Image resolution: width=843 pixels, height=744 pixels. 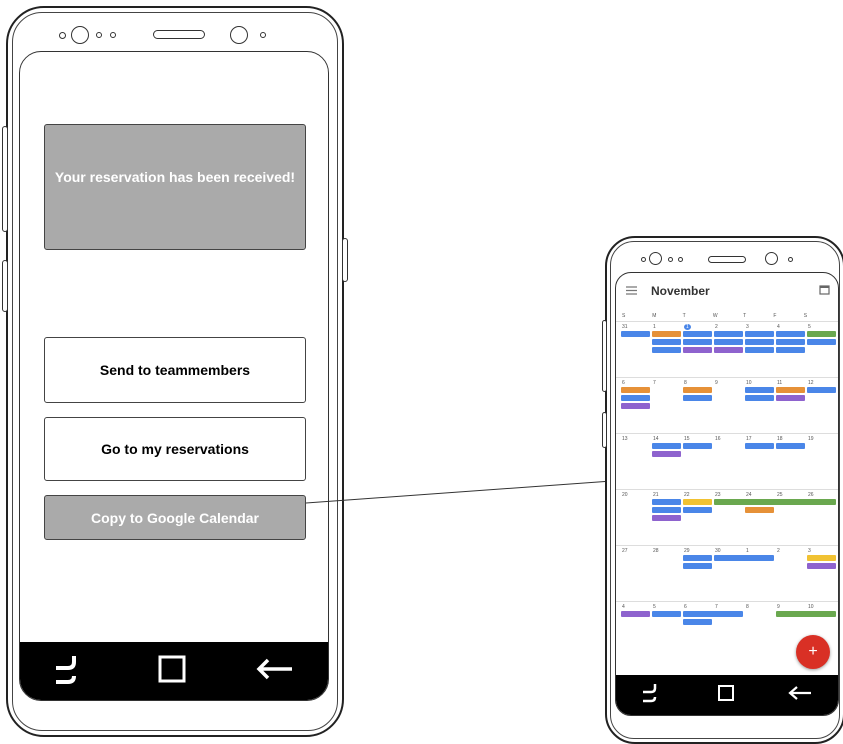 I want to click on menu-icon, so click(x=631, y=291).